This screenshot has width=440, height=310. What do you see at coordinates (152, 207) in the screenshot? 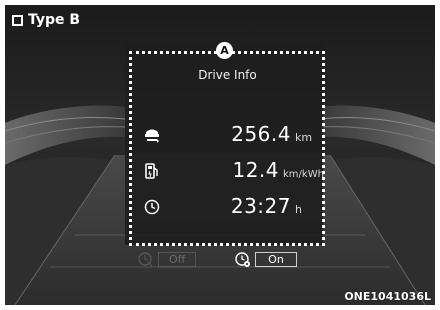
I see `clock-icon` at bounding box center [152, 207].